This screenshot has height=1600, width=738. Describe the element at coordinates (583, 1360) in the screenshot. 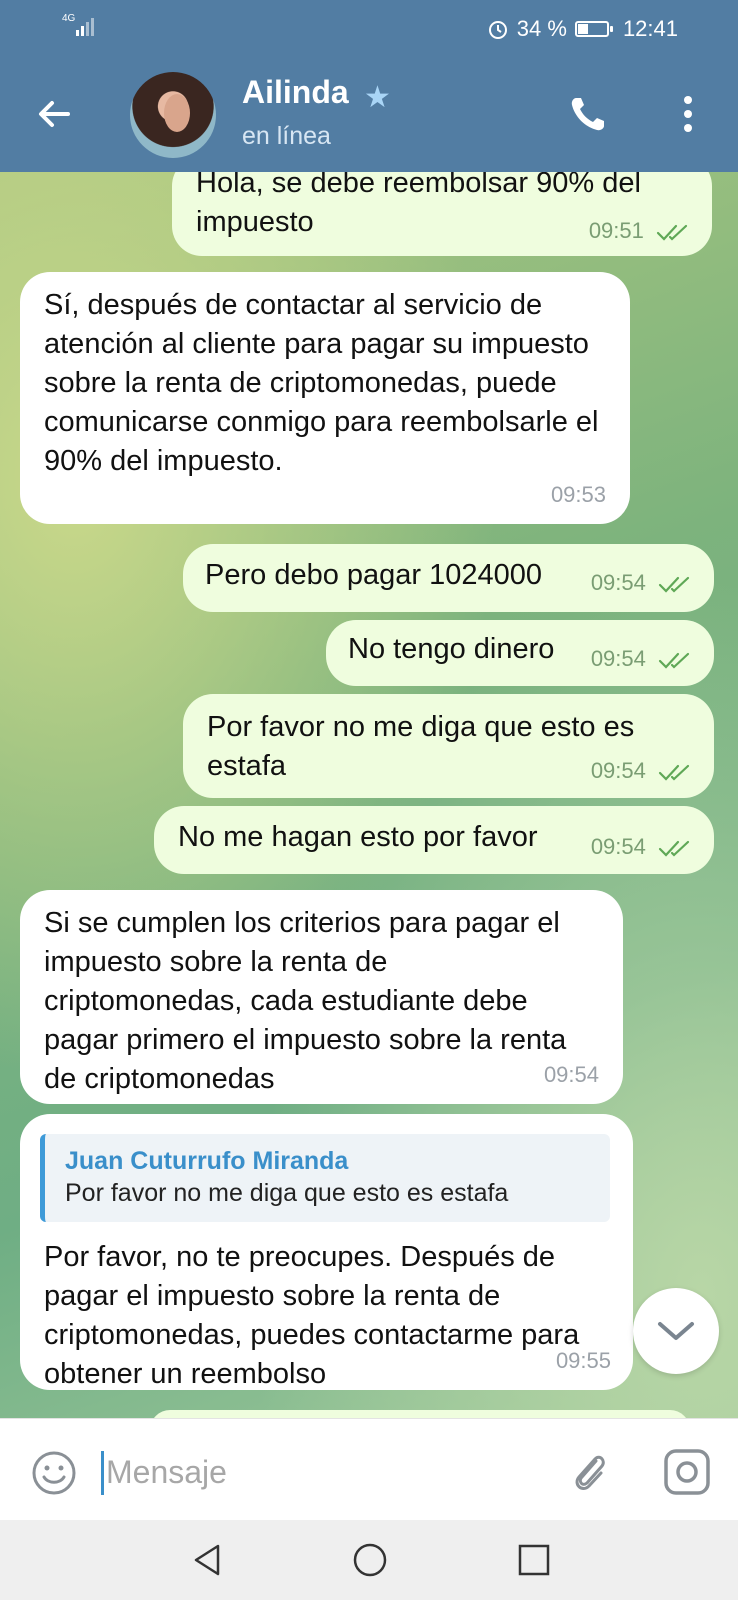

I see `message-time: 09:55` at that location.